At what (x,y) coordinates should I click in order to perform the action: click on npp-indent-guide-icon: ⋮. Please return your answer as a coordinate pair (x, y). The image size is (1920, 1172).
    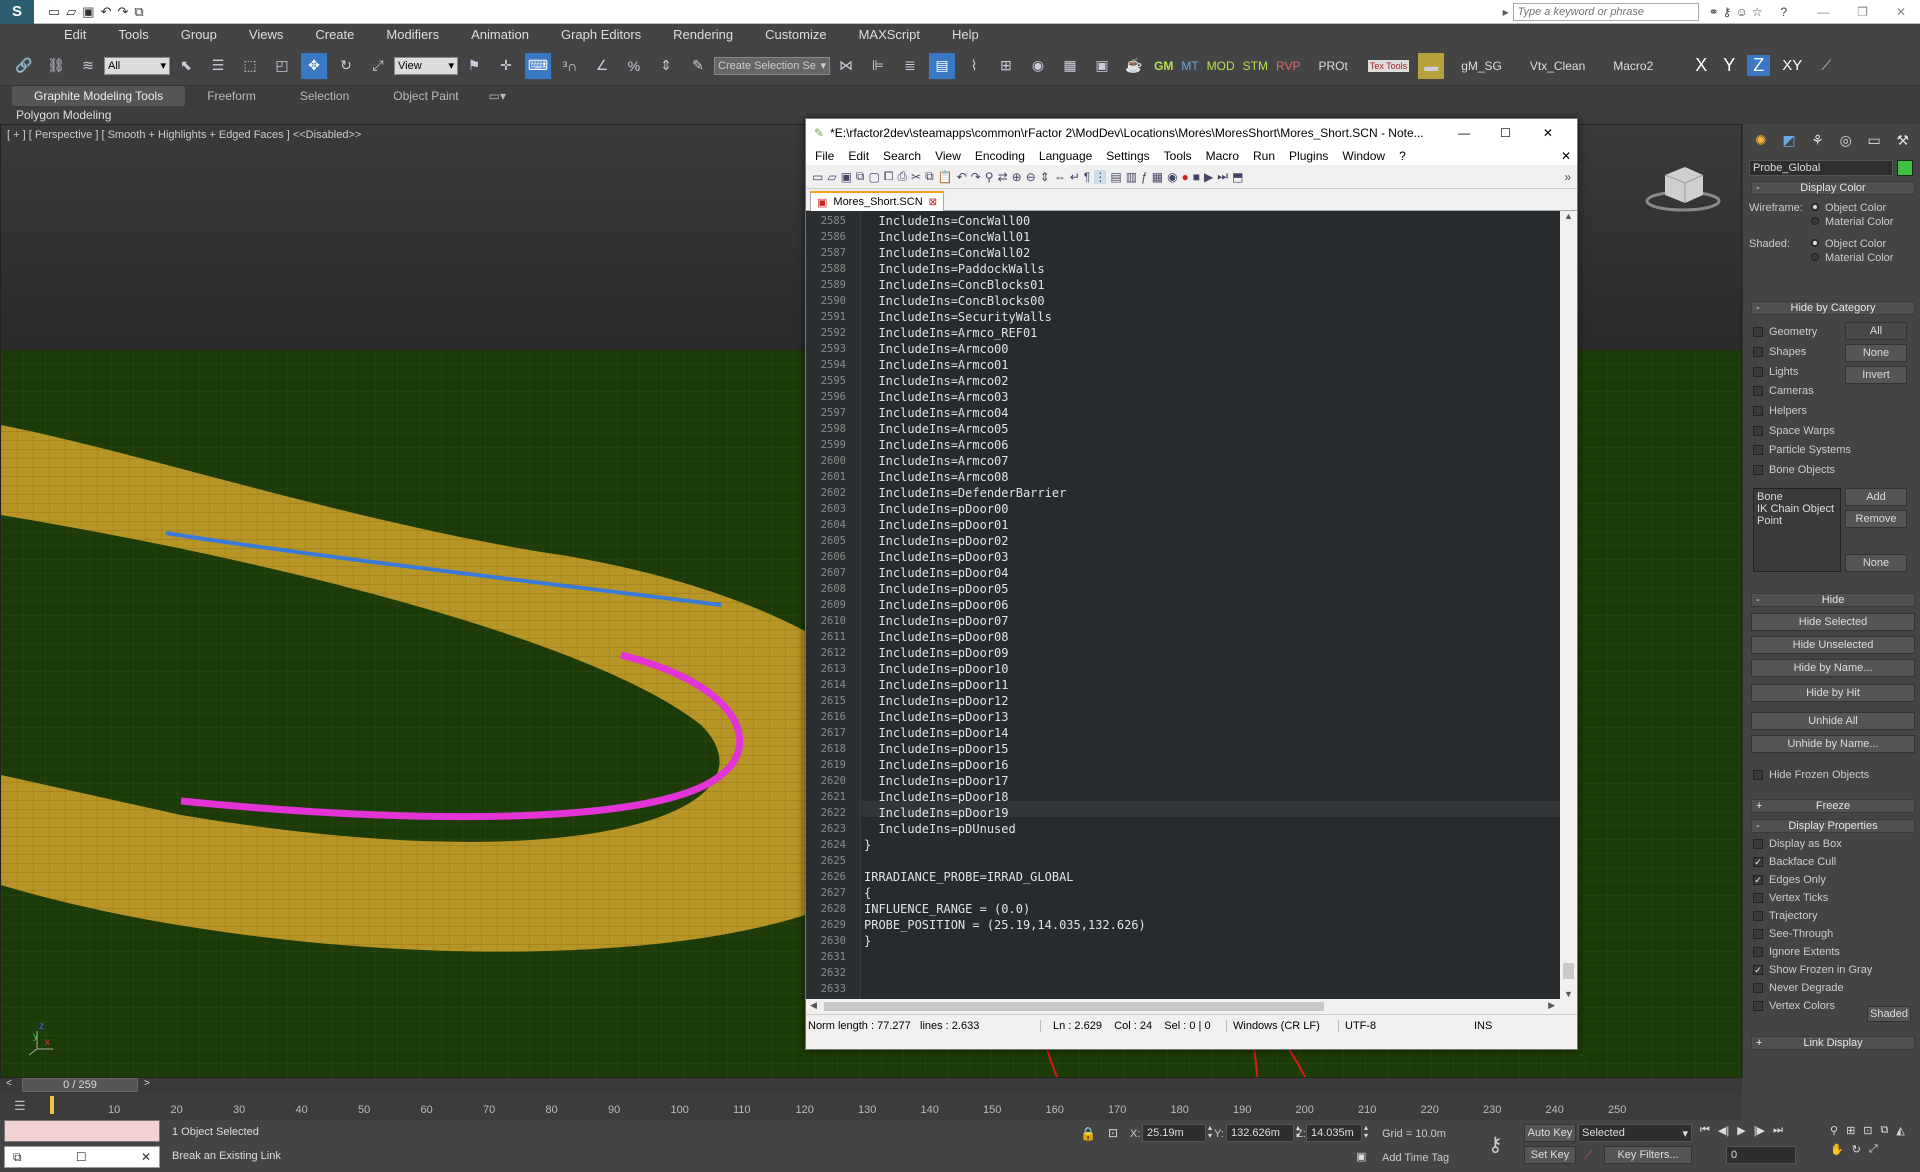
    Looking at the image, I should click on (1100, 176).